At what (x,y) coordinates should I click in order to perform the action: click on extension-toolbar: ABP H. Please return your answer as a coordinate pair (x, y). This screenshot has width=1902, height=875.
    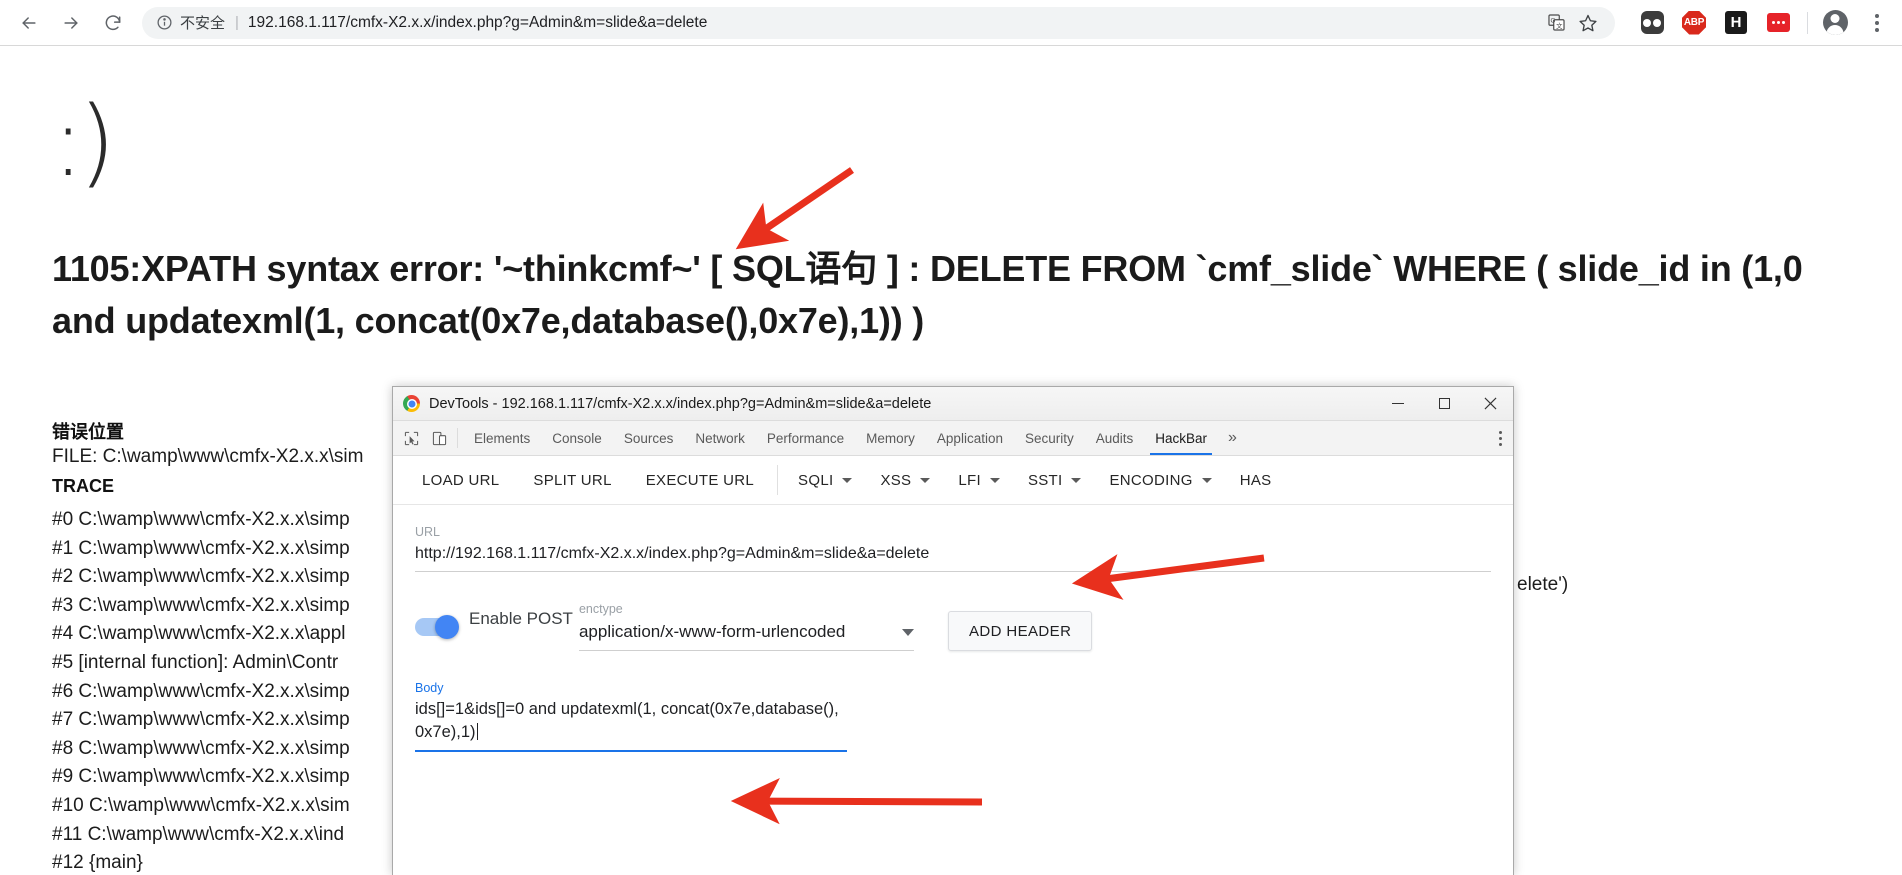
    Looking at the image, I should click on (1763, 23).